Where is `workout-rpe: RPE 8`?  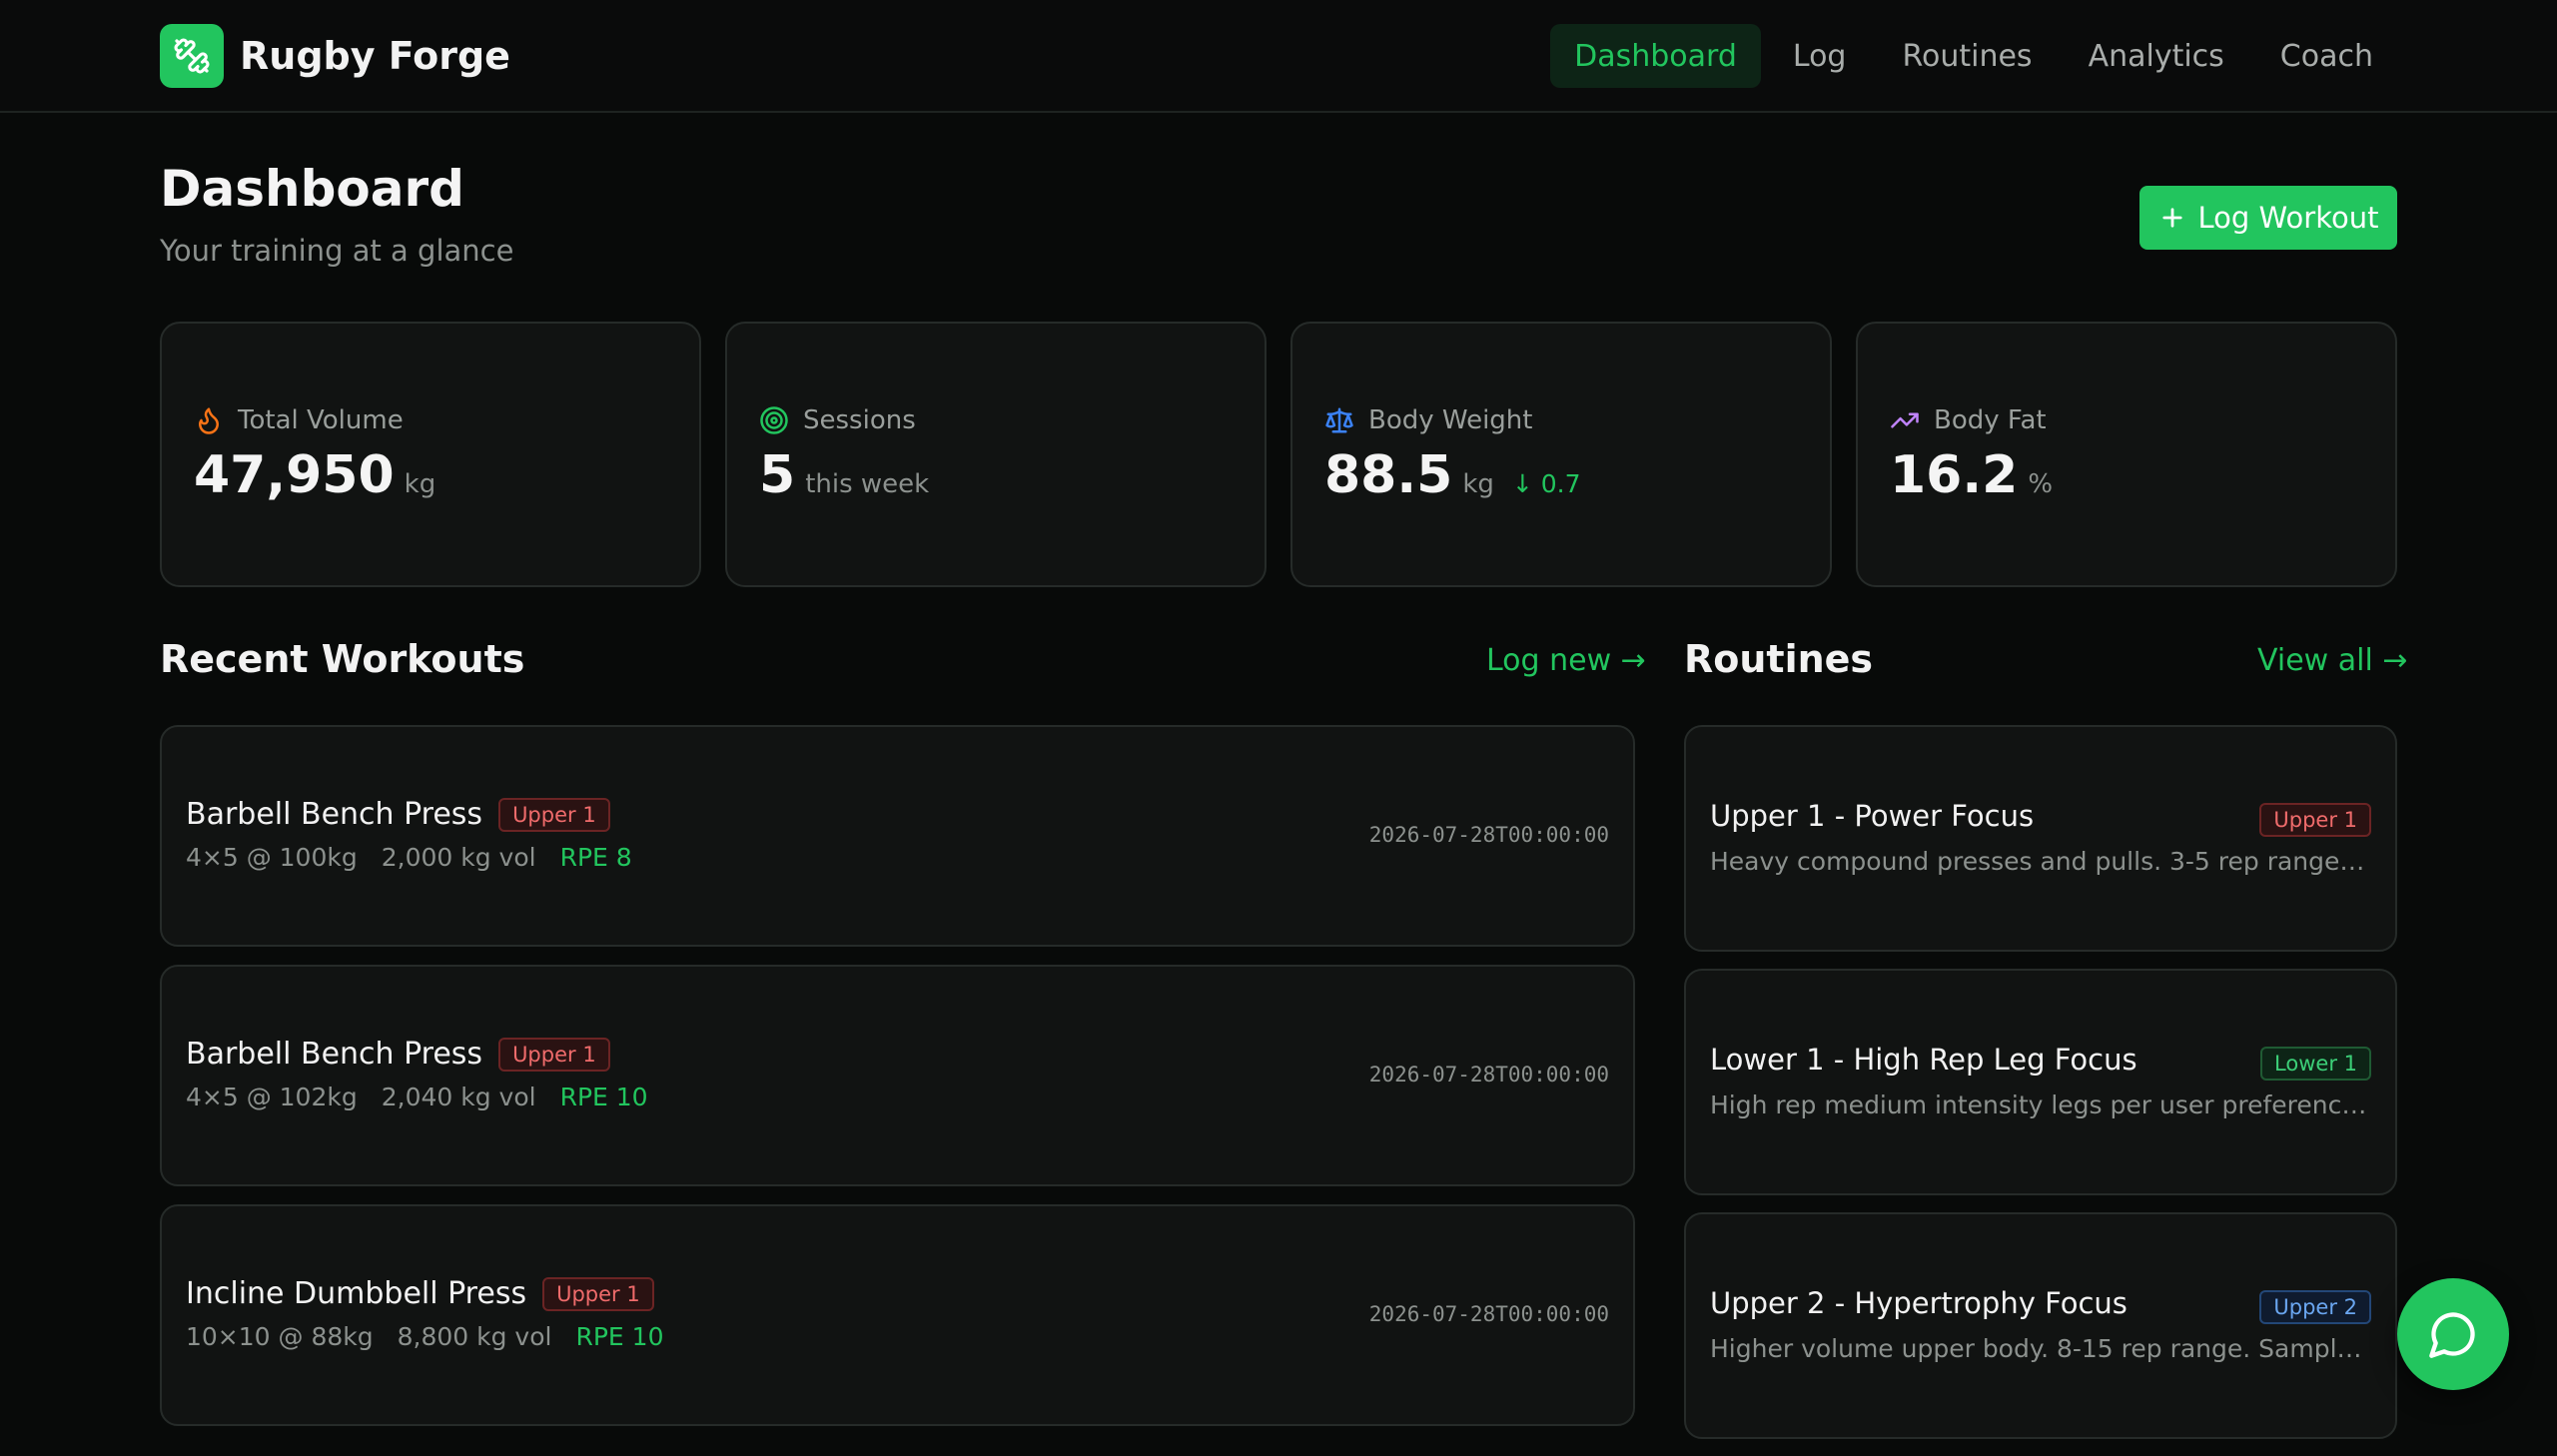
workout-rpe: RPE 8 is located at coordinates (595, 858).